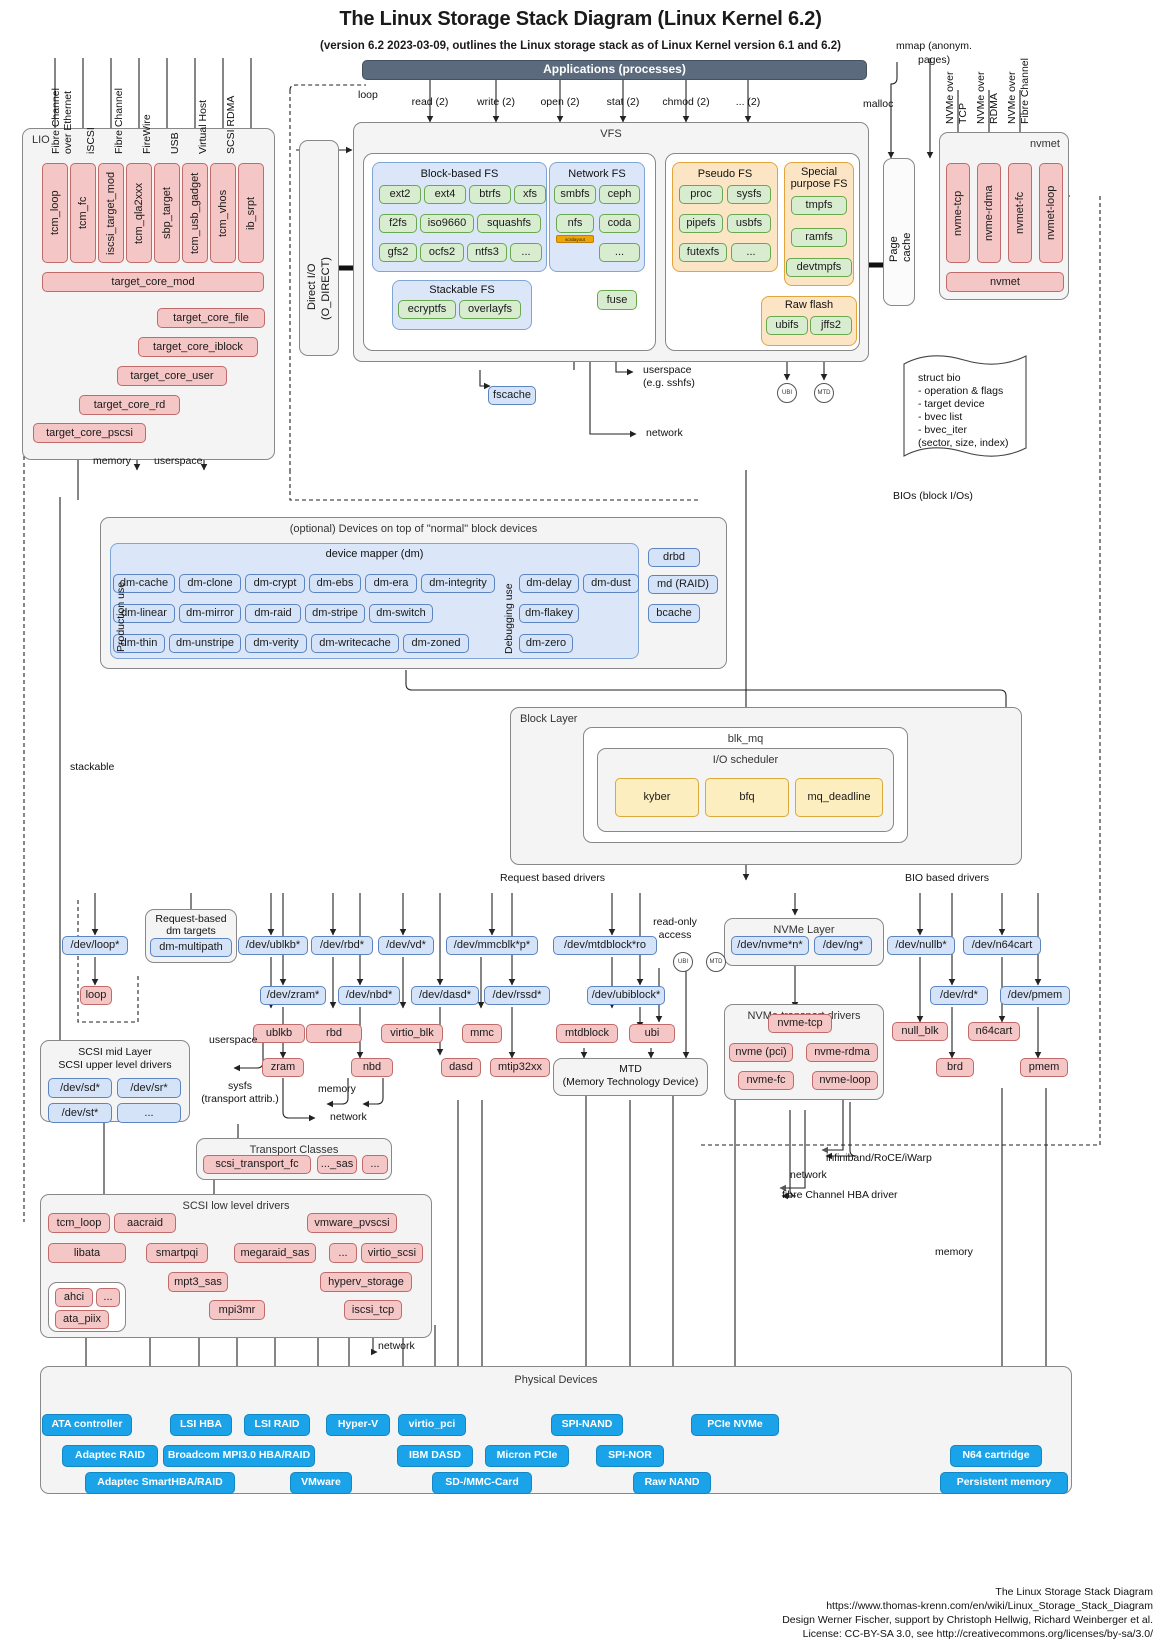 Image resolution: width=1161 pixels, height=1645 pixels. I want to click on lio-fabric-tcm-loop: tcm_loop, so click(55, 213).